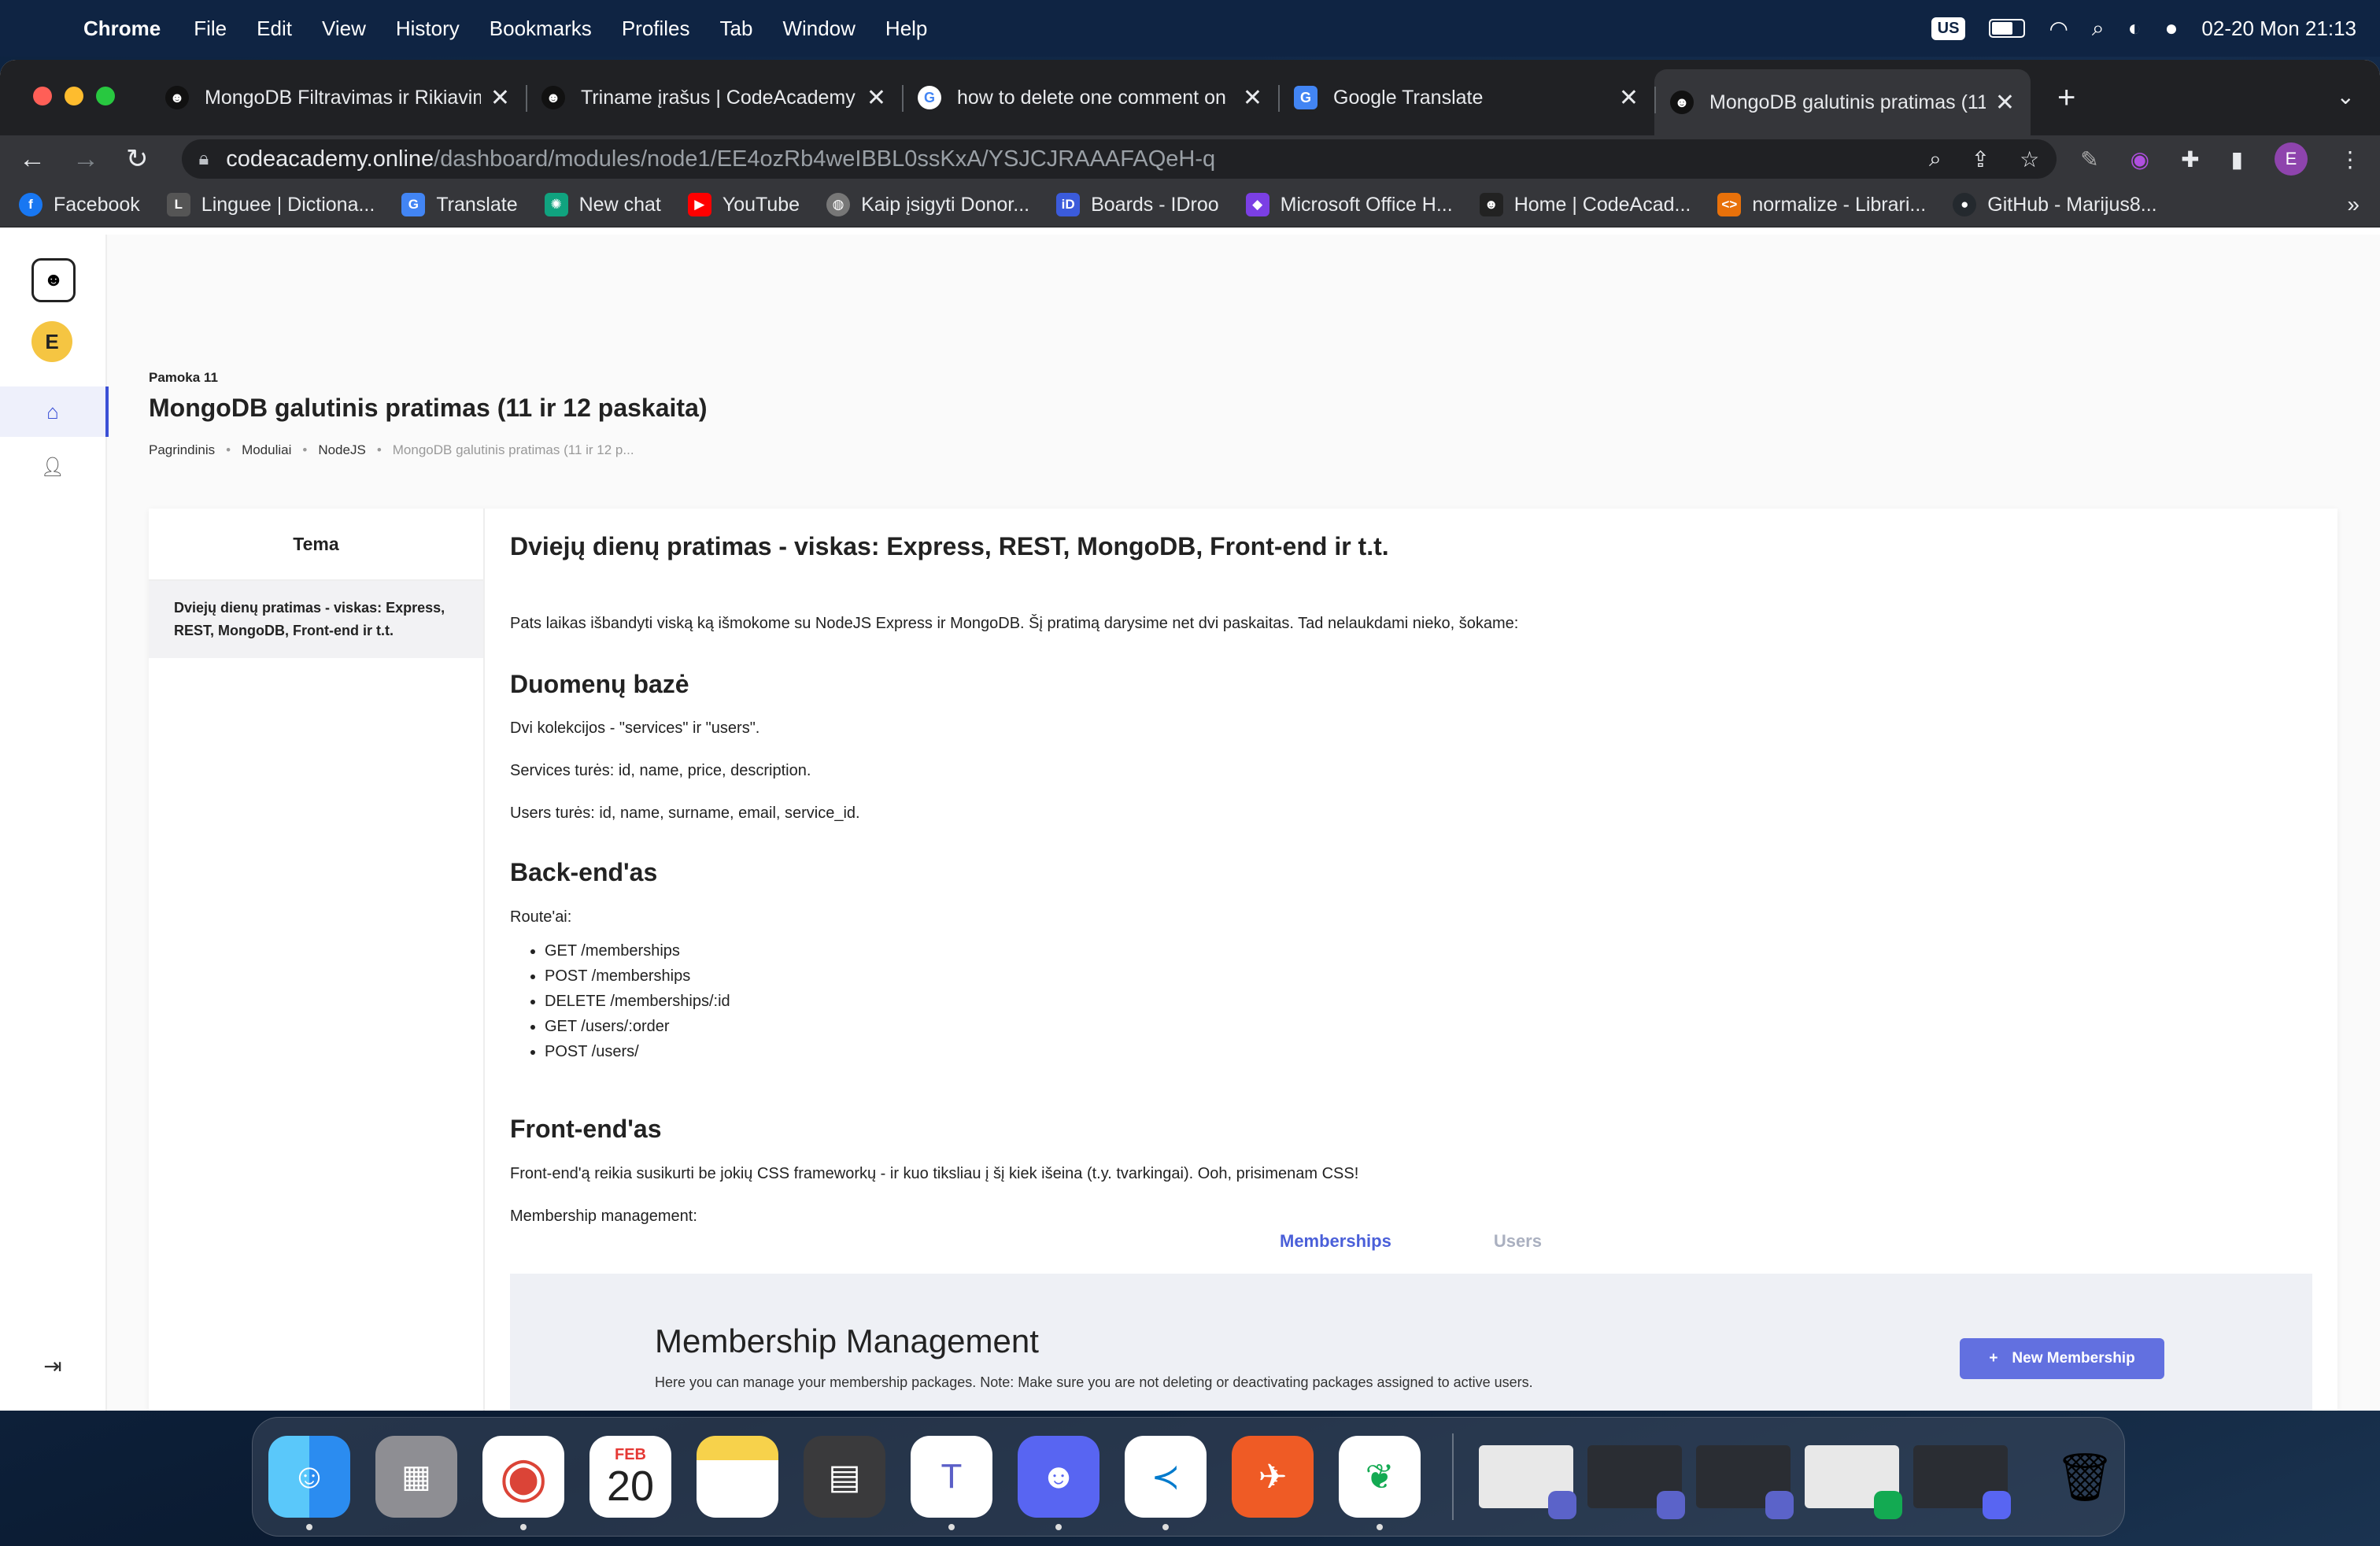 This screenshot has width=2380, height=1546. I want to click on reload-icon: ↻, so click(137, 159).